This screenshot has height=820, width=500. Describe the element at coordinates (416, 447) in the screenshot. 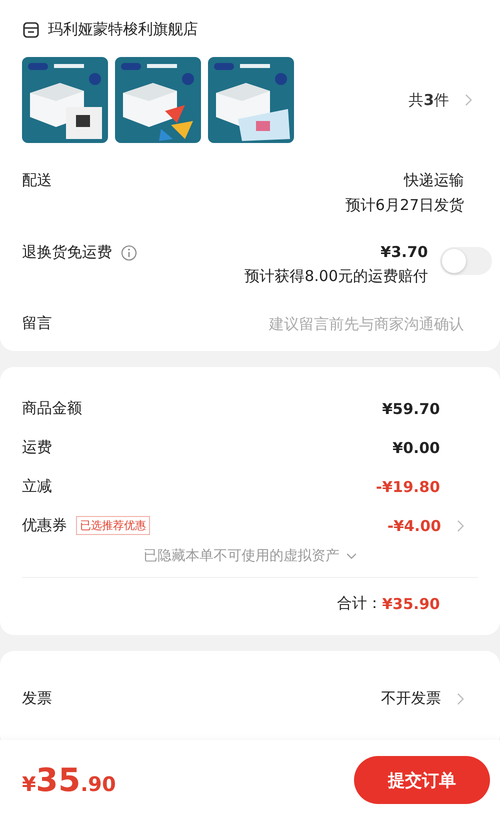

I see `summary-value: ¥0.00` at that location.